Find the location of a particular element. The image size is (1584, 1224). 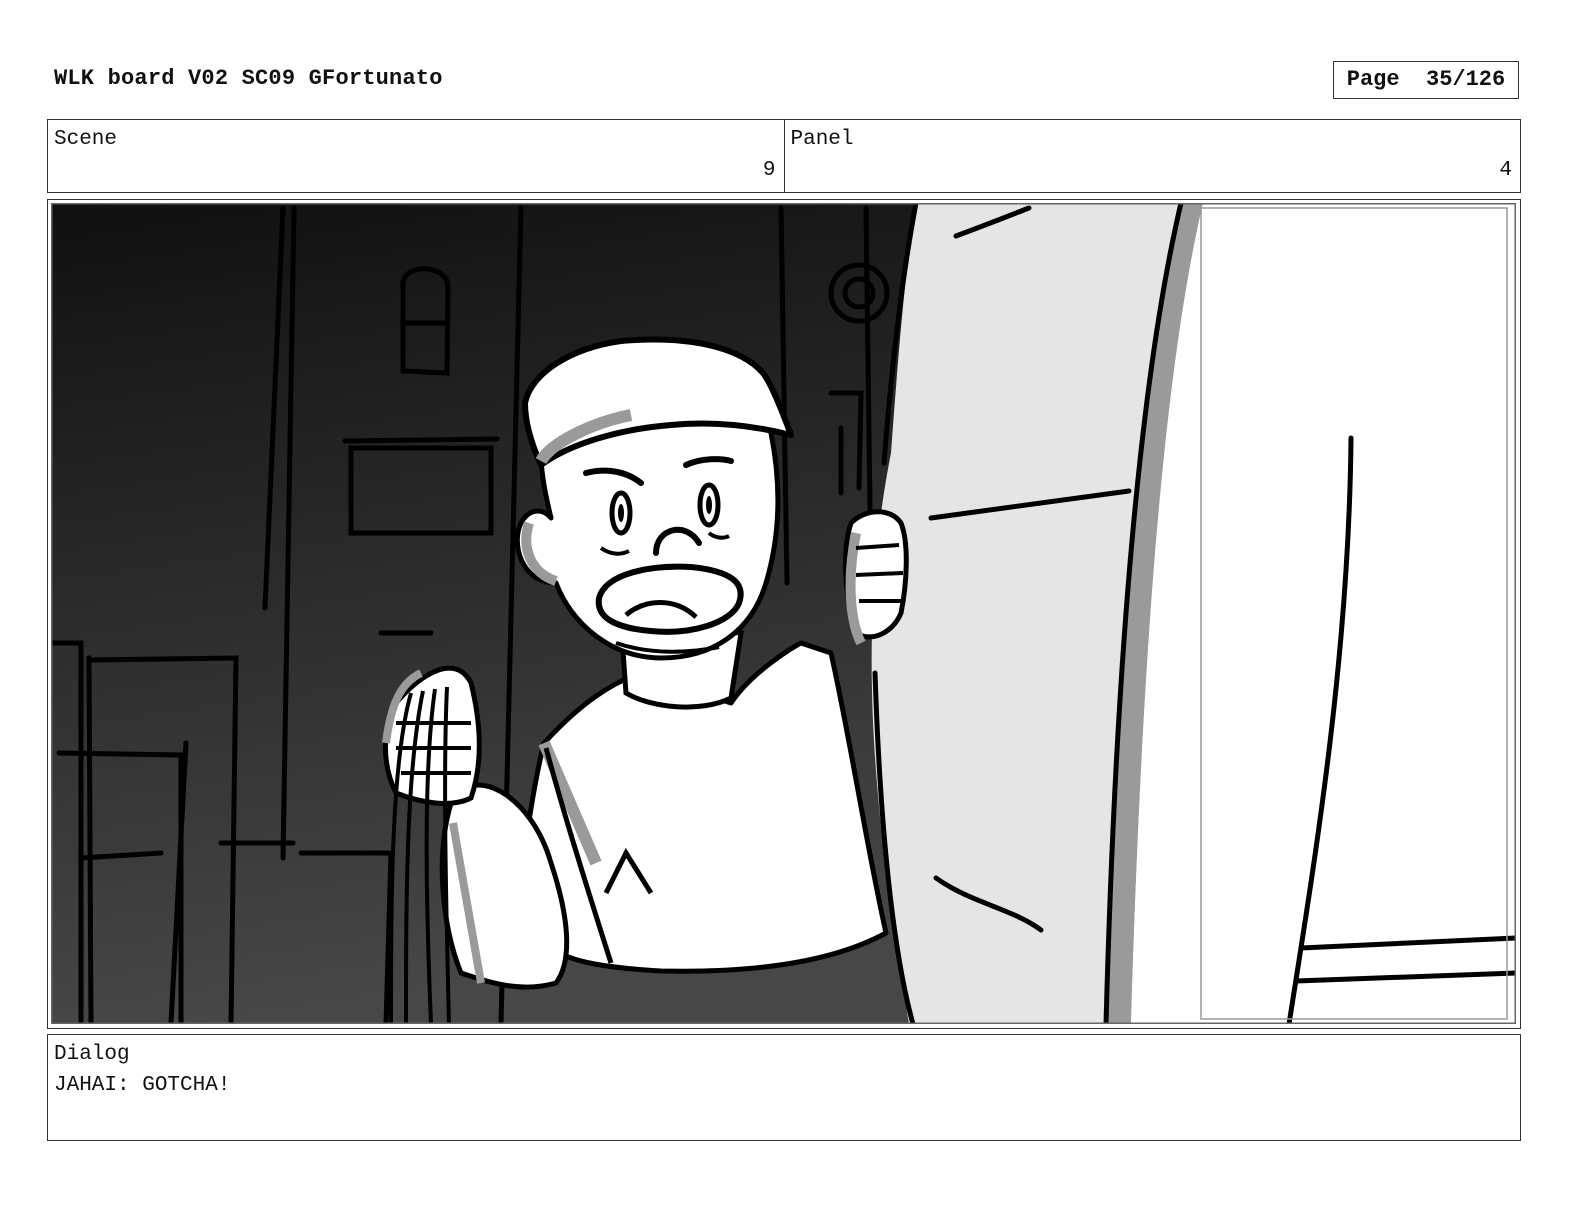

dialog-text: JAHAI: GOTCHA! is located at coordinates (142, 1085).